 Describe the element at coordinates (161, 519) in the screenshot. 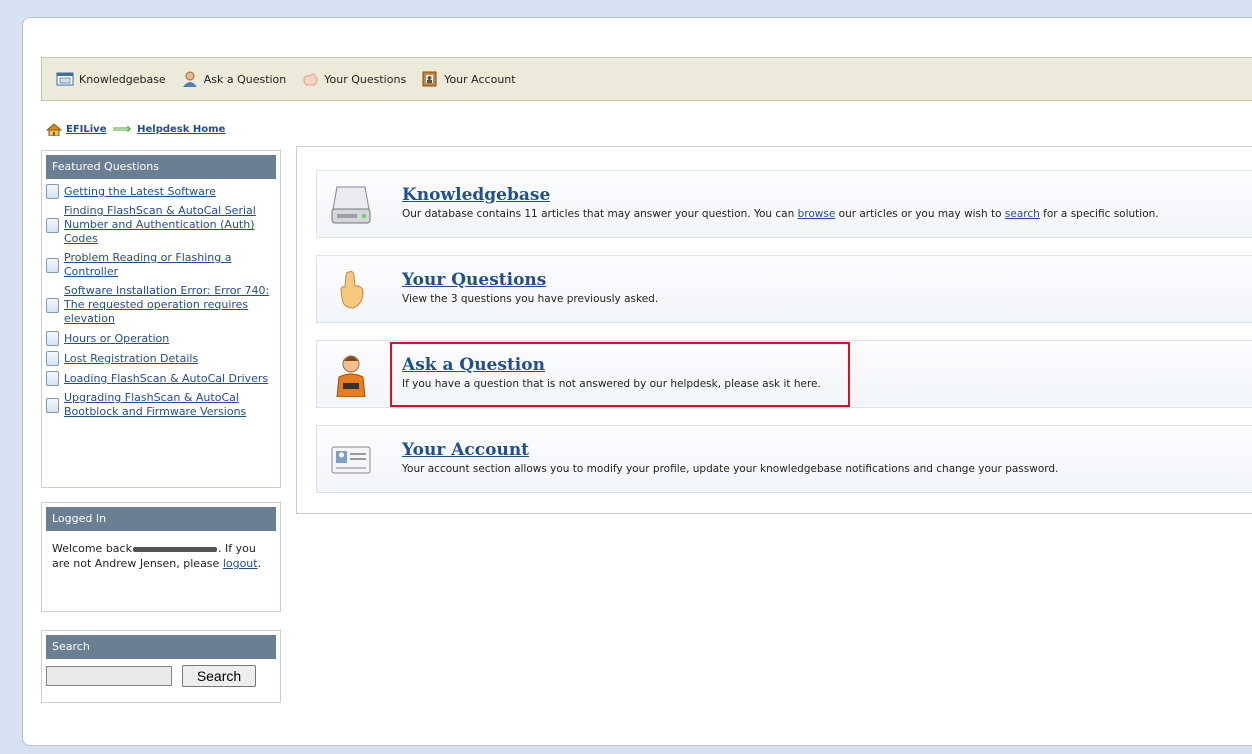

I see `logged-in-header: Logged In` at that location.